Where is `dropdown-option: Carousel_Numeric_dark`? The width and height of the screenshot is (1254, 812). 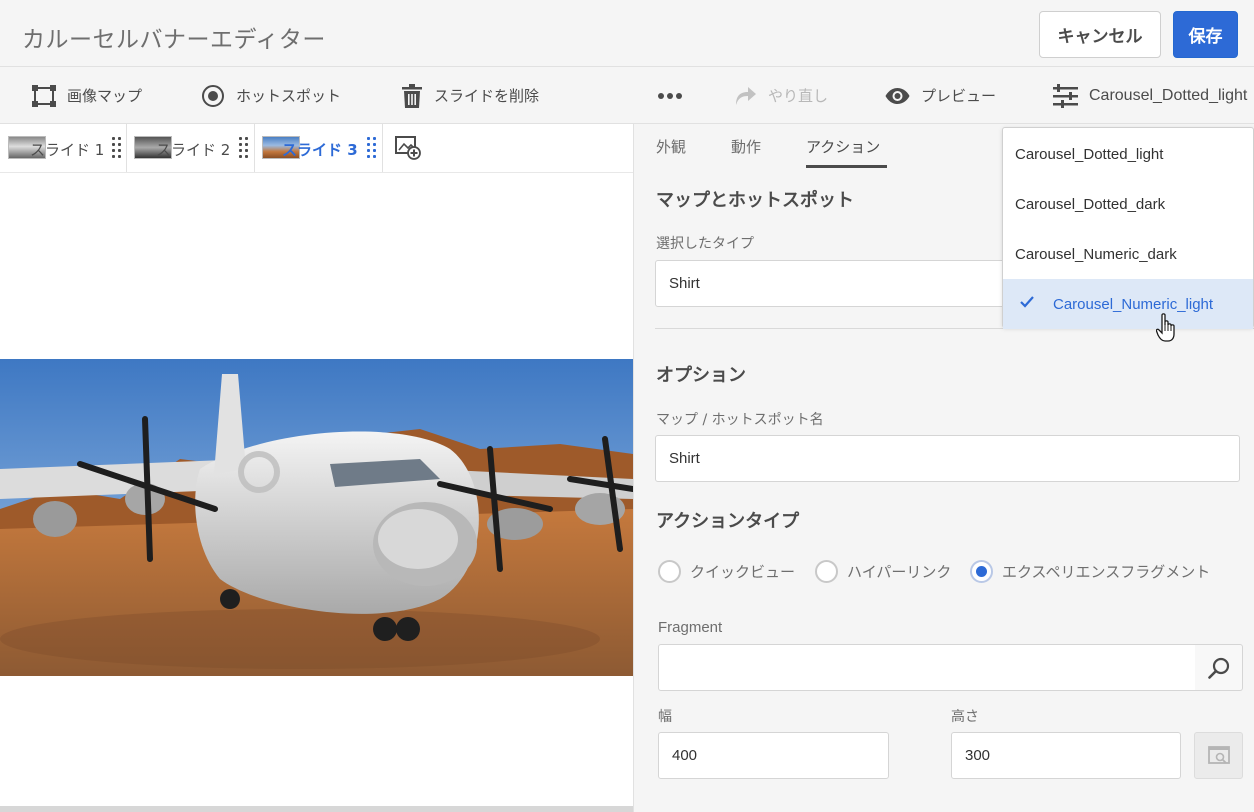
dropdown-option: Carousel_Numeric_dark is located at coordinates (1128, 254).